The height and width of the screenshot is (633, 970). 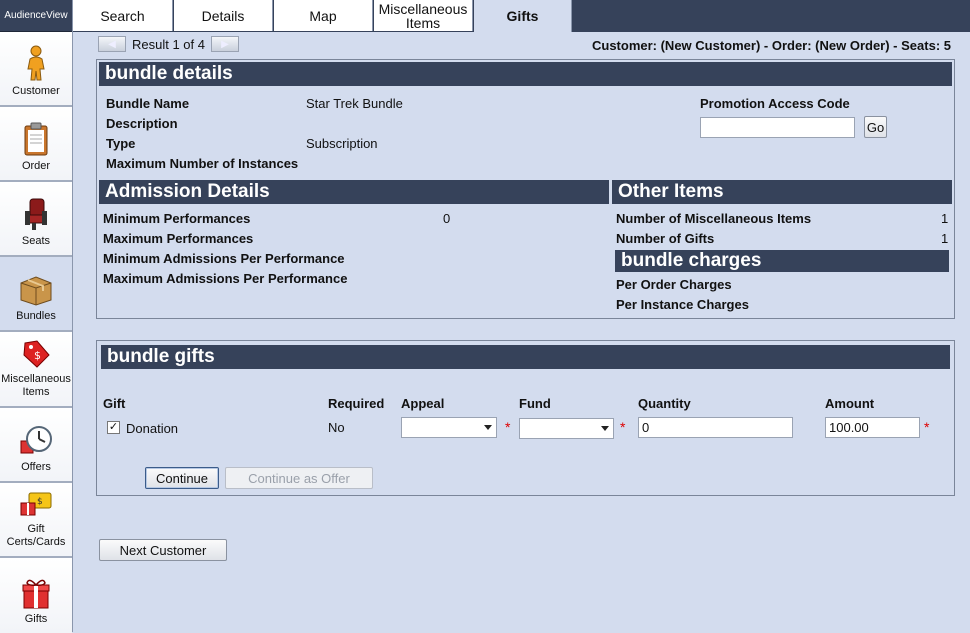 What do you see at coordinates (777, 127) in the screenshot?
I see `promo-code-input` at bounding box center [777, 127].